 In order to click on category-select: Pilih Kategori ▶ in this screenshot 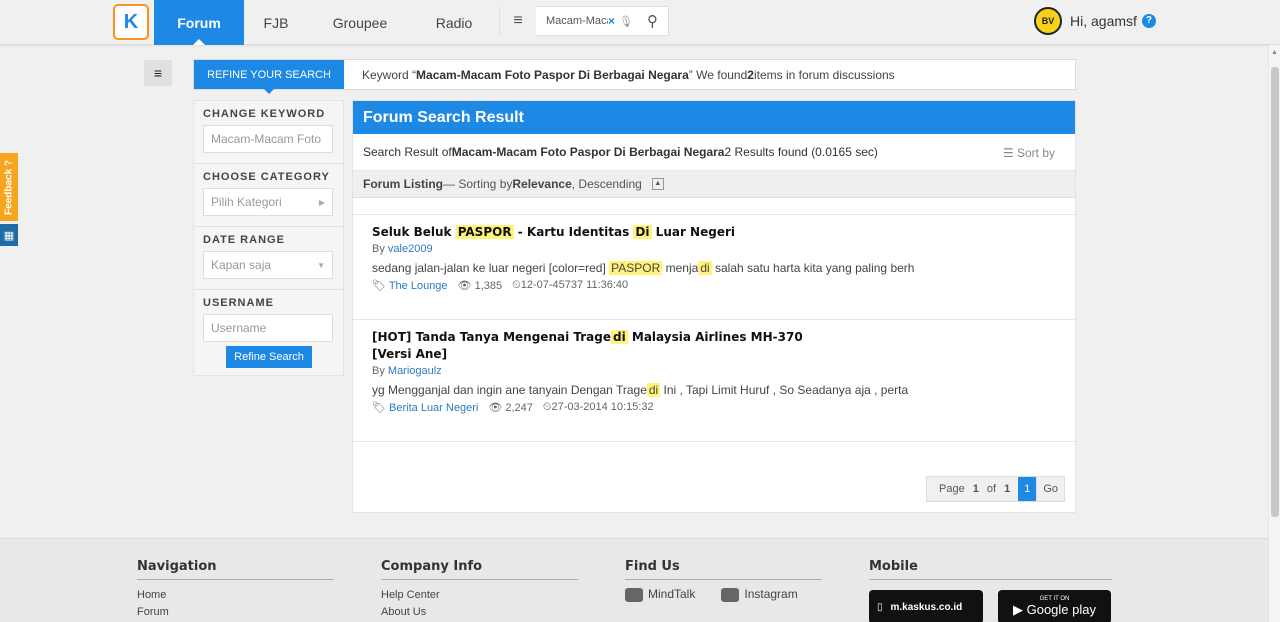, I will do `click(268, 202)`.